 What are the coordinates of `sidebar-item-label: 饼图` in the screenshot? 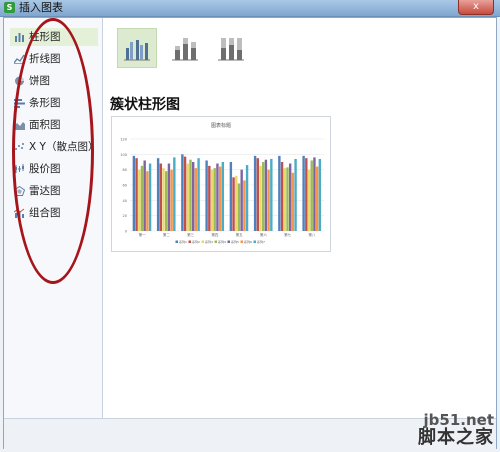 It's located at (39, 81).